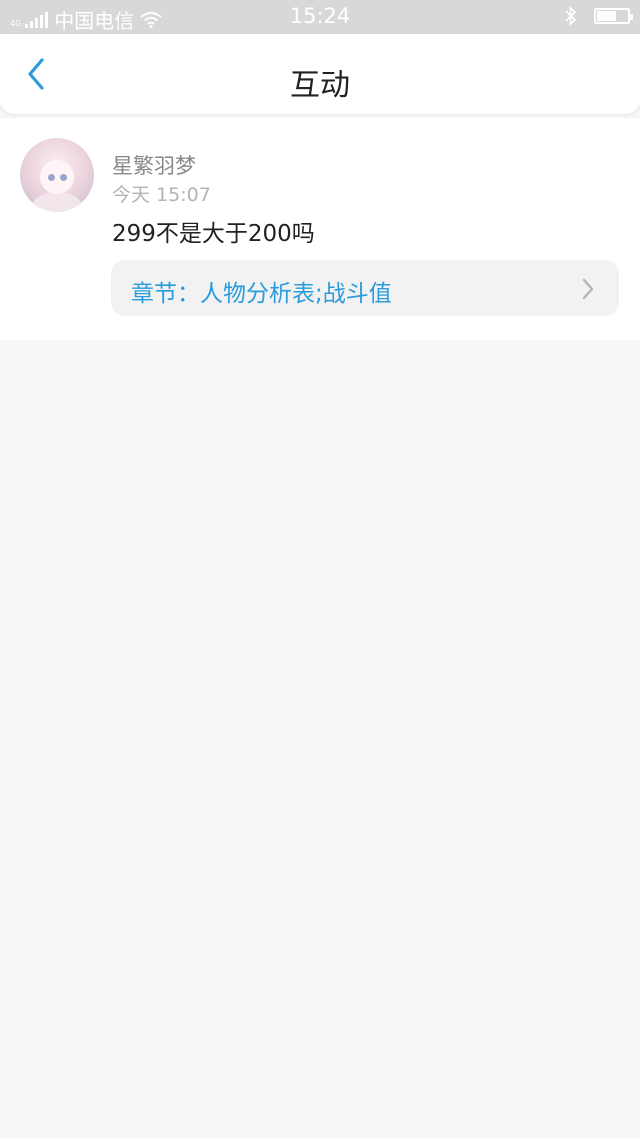 The width and height of the screenshot is (640, 1138). I want to click on comment-time: 今天 15:07, so click(161, 195).